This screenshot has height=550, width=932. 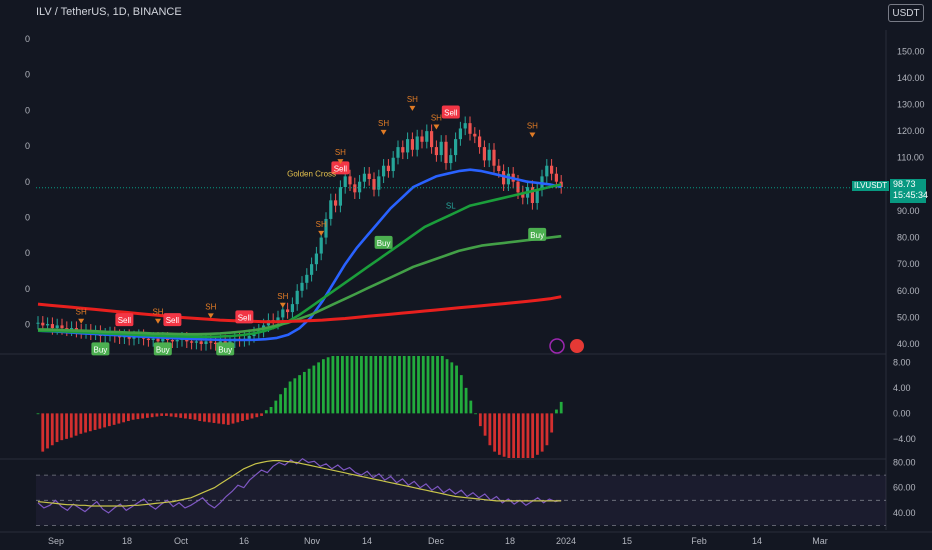 What do you see at coordinates (127, 541) in the screenshot?
I see `x-tick-label: 18` at bounding box center [127, 541].